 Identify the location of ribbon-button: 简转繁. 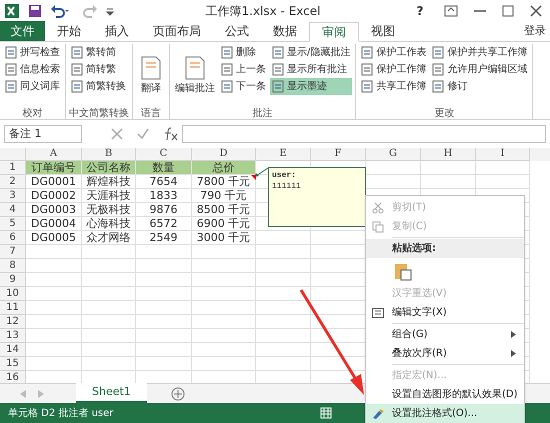
(98, 69).